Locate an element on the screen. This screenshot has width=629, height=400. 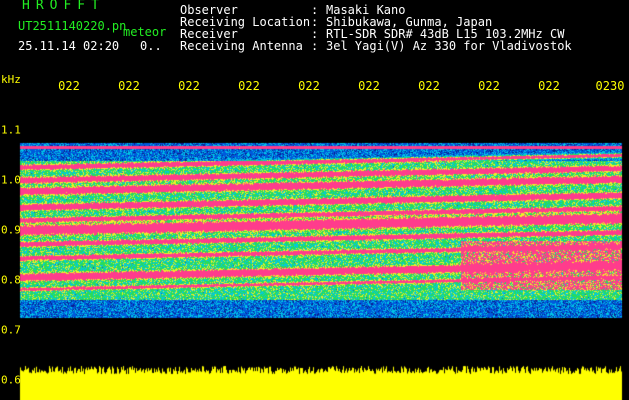
frequency-tick-label: 1.0 is located at coordinates (11, 180).